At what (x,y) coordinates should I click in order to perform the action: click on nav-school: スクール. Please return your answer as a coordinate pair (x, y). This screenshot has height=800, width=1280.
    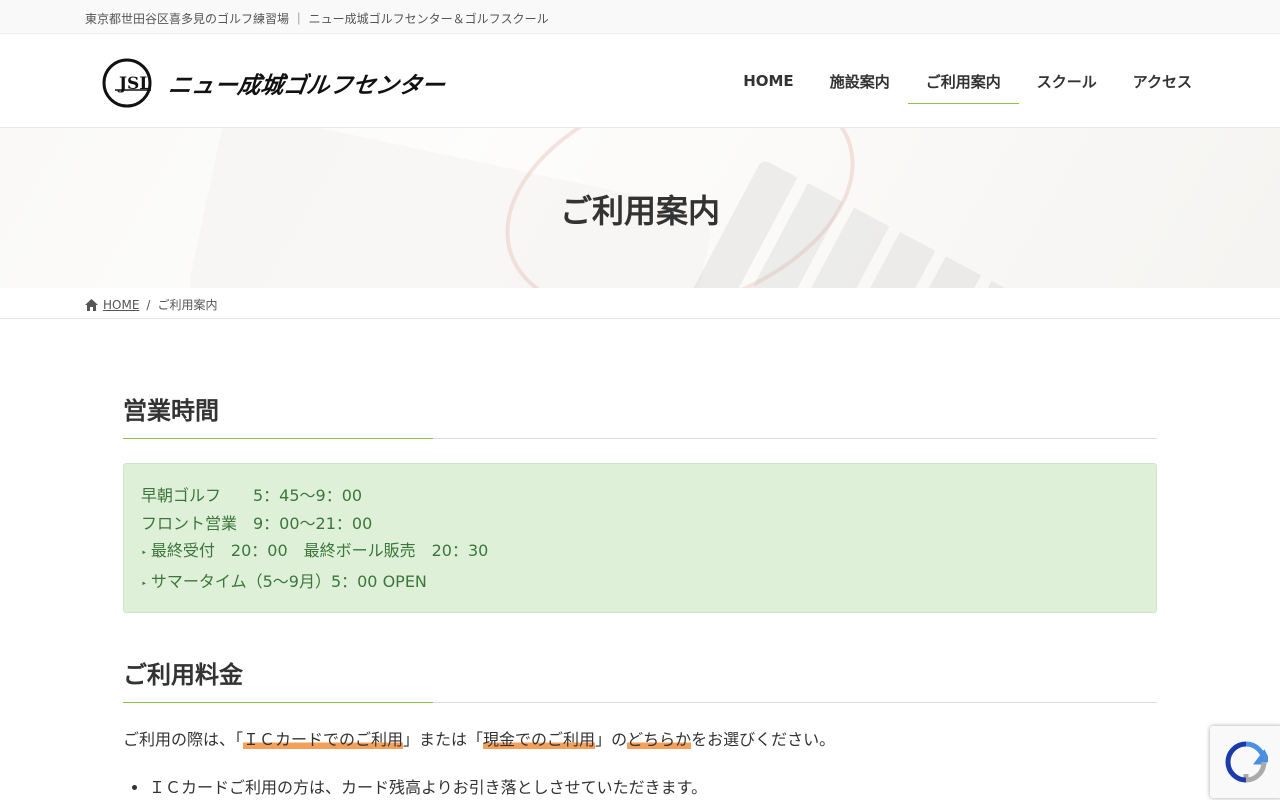
    Looking at the image, I should click on (1067, 81).